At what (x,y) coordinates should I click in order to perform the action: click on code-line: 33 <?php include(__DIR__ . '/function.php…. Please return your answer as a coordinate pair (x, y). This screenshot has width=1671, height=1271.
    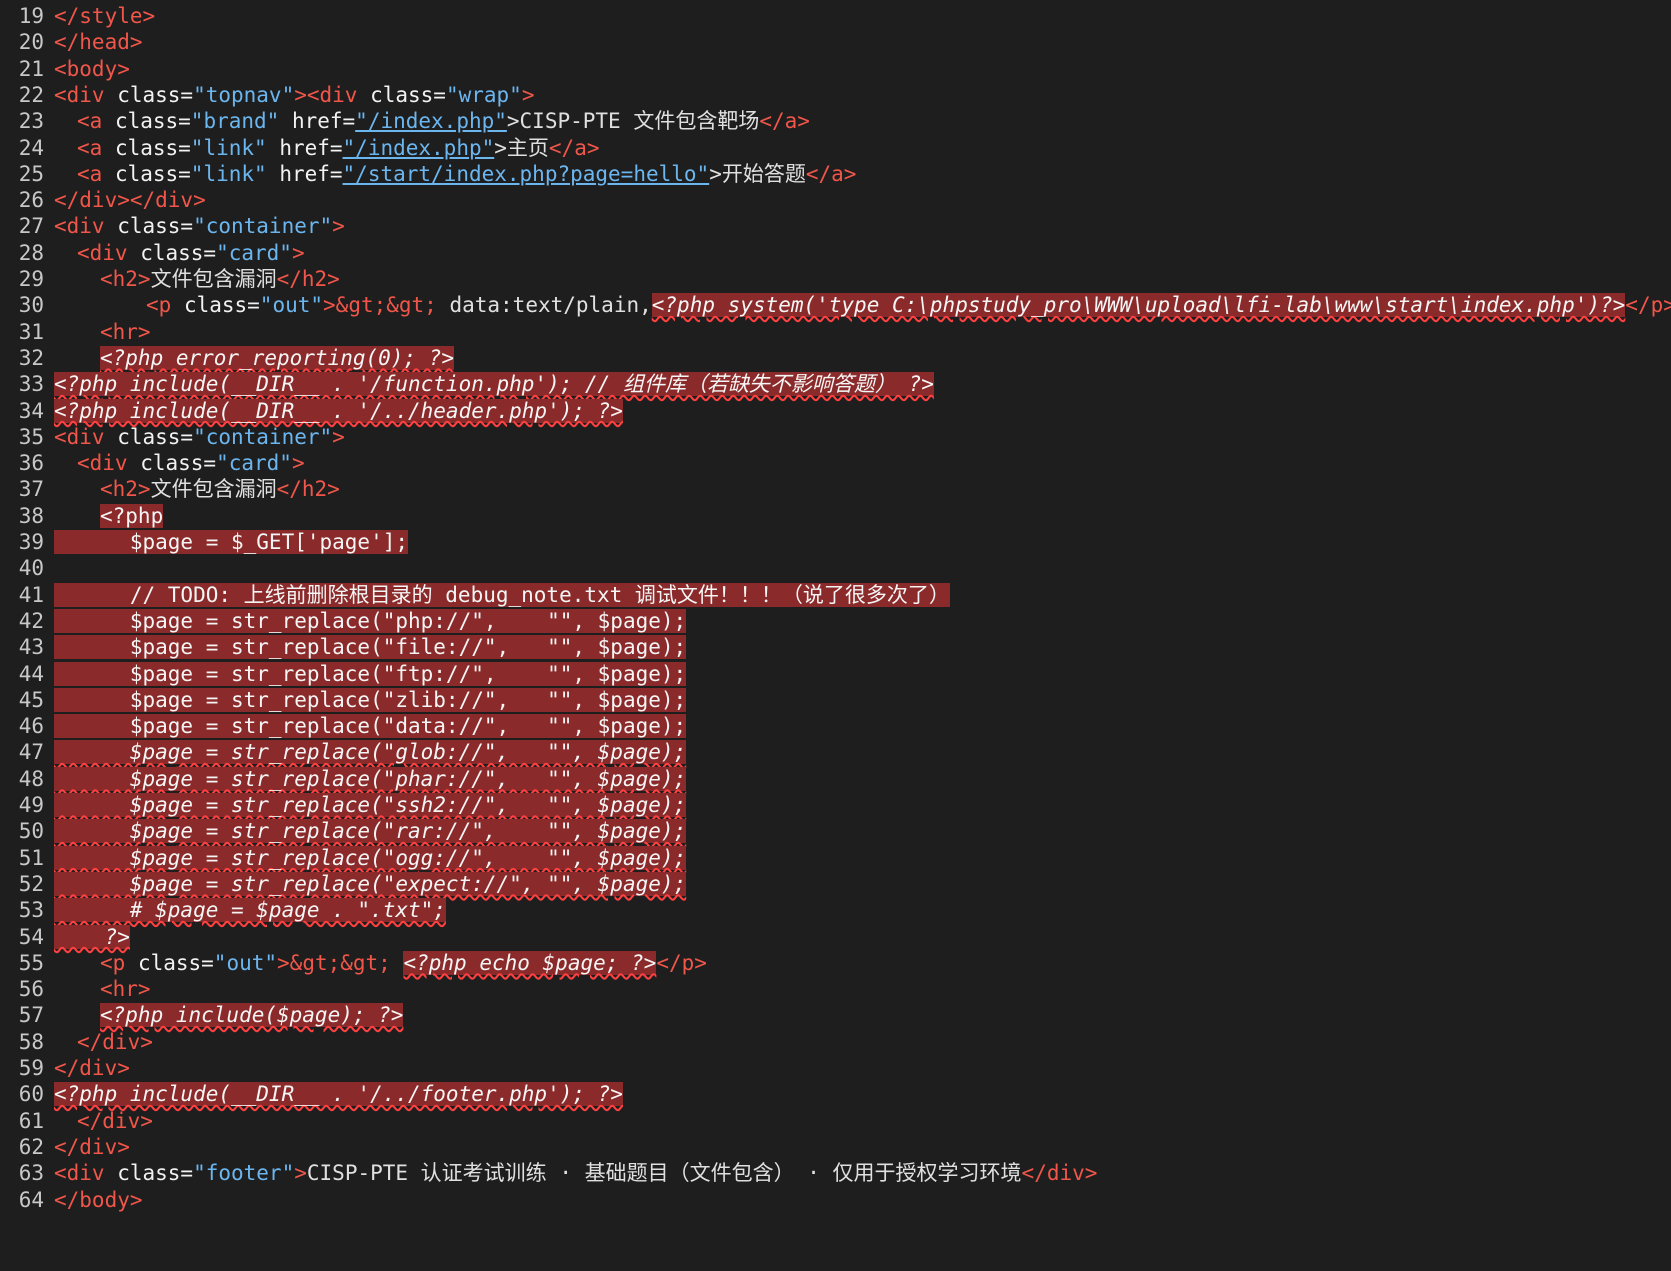
    Looking at the image, I should click on (467, 384).